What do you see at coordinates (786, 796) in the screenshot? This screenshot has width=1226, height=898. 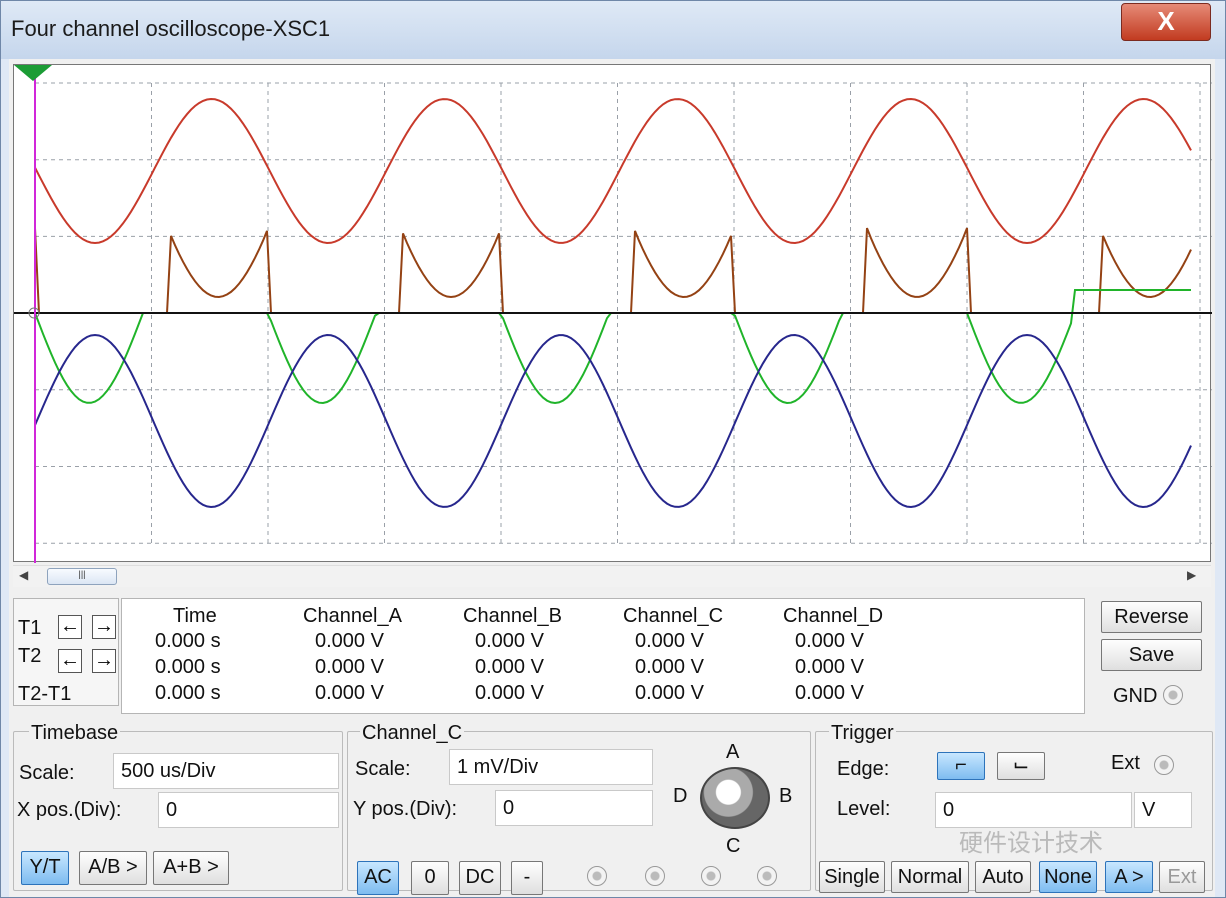 I see `knob-label-b: B` at bounding box center [786, 796].